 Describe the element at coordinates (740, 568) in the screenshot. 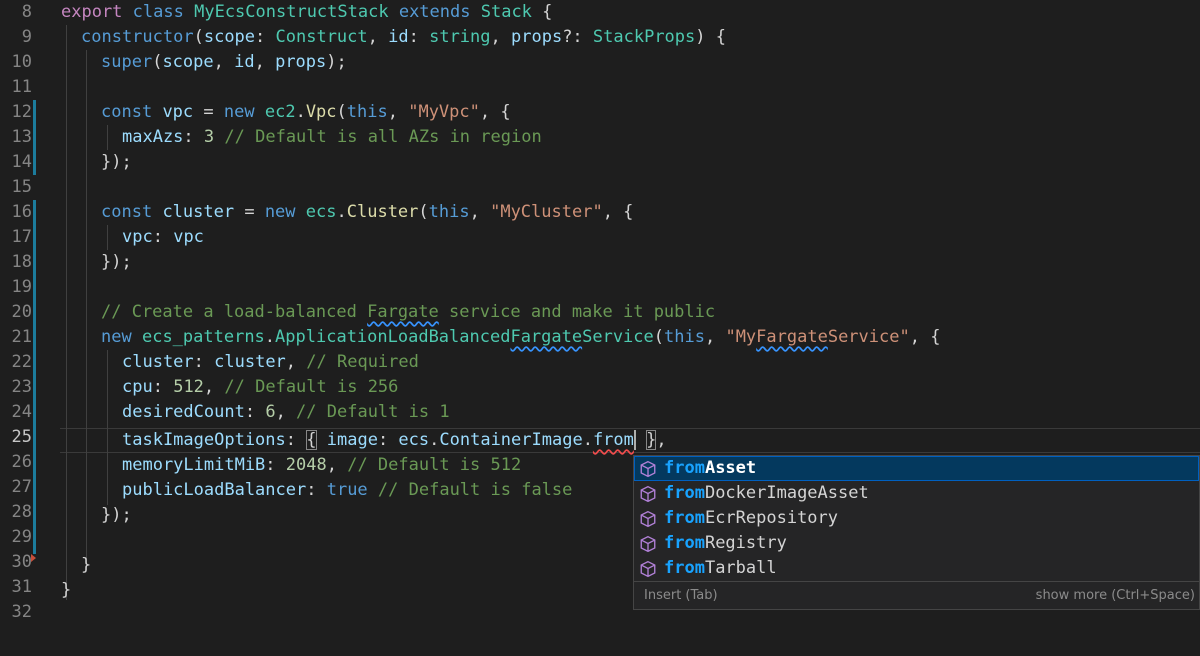

I see `suggestion-label: Tarball` at that location.